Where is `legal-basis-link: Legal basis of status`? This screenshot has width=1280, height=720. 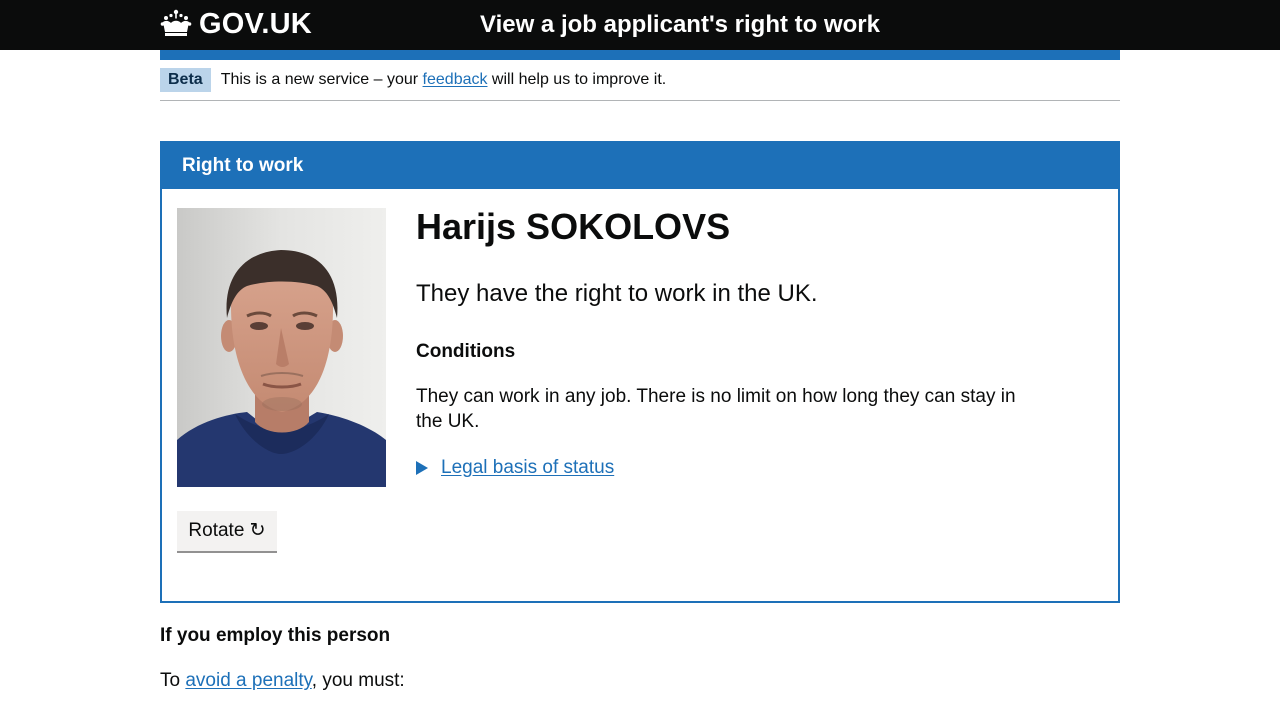 legal-basis-link: Legal basis of status is located at coordinates (527, 467).